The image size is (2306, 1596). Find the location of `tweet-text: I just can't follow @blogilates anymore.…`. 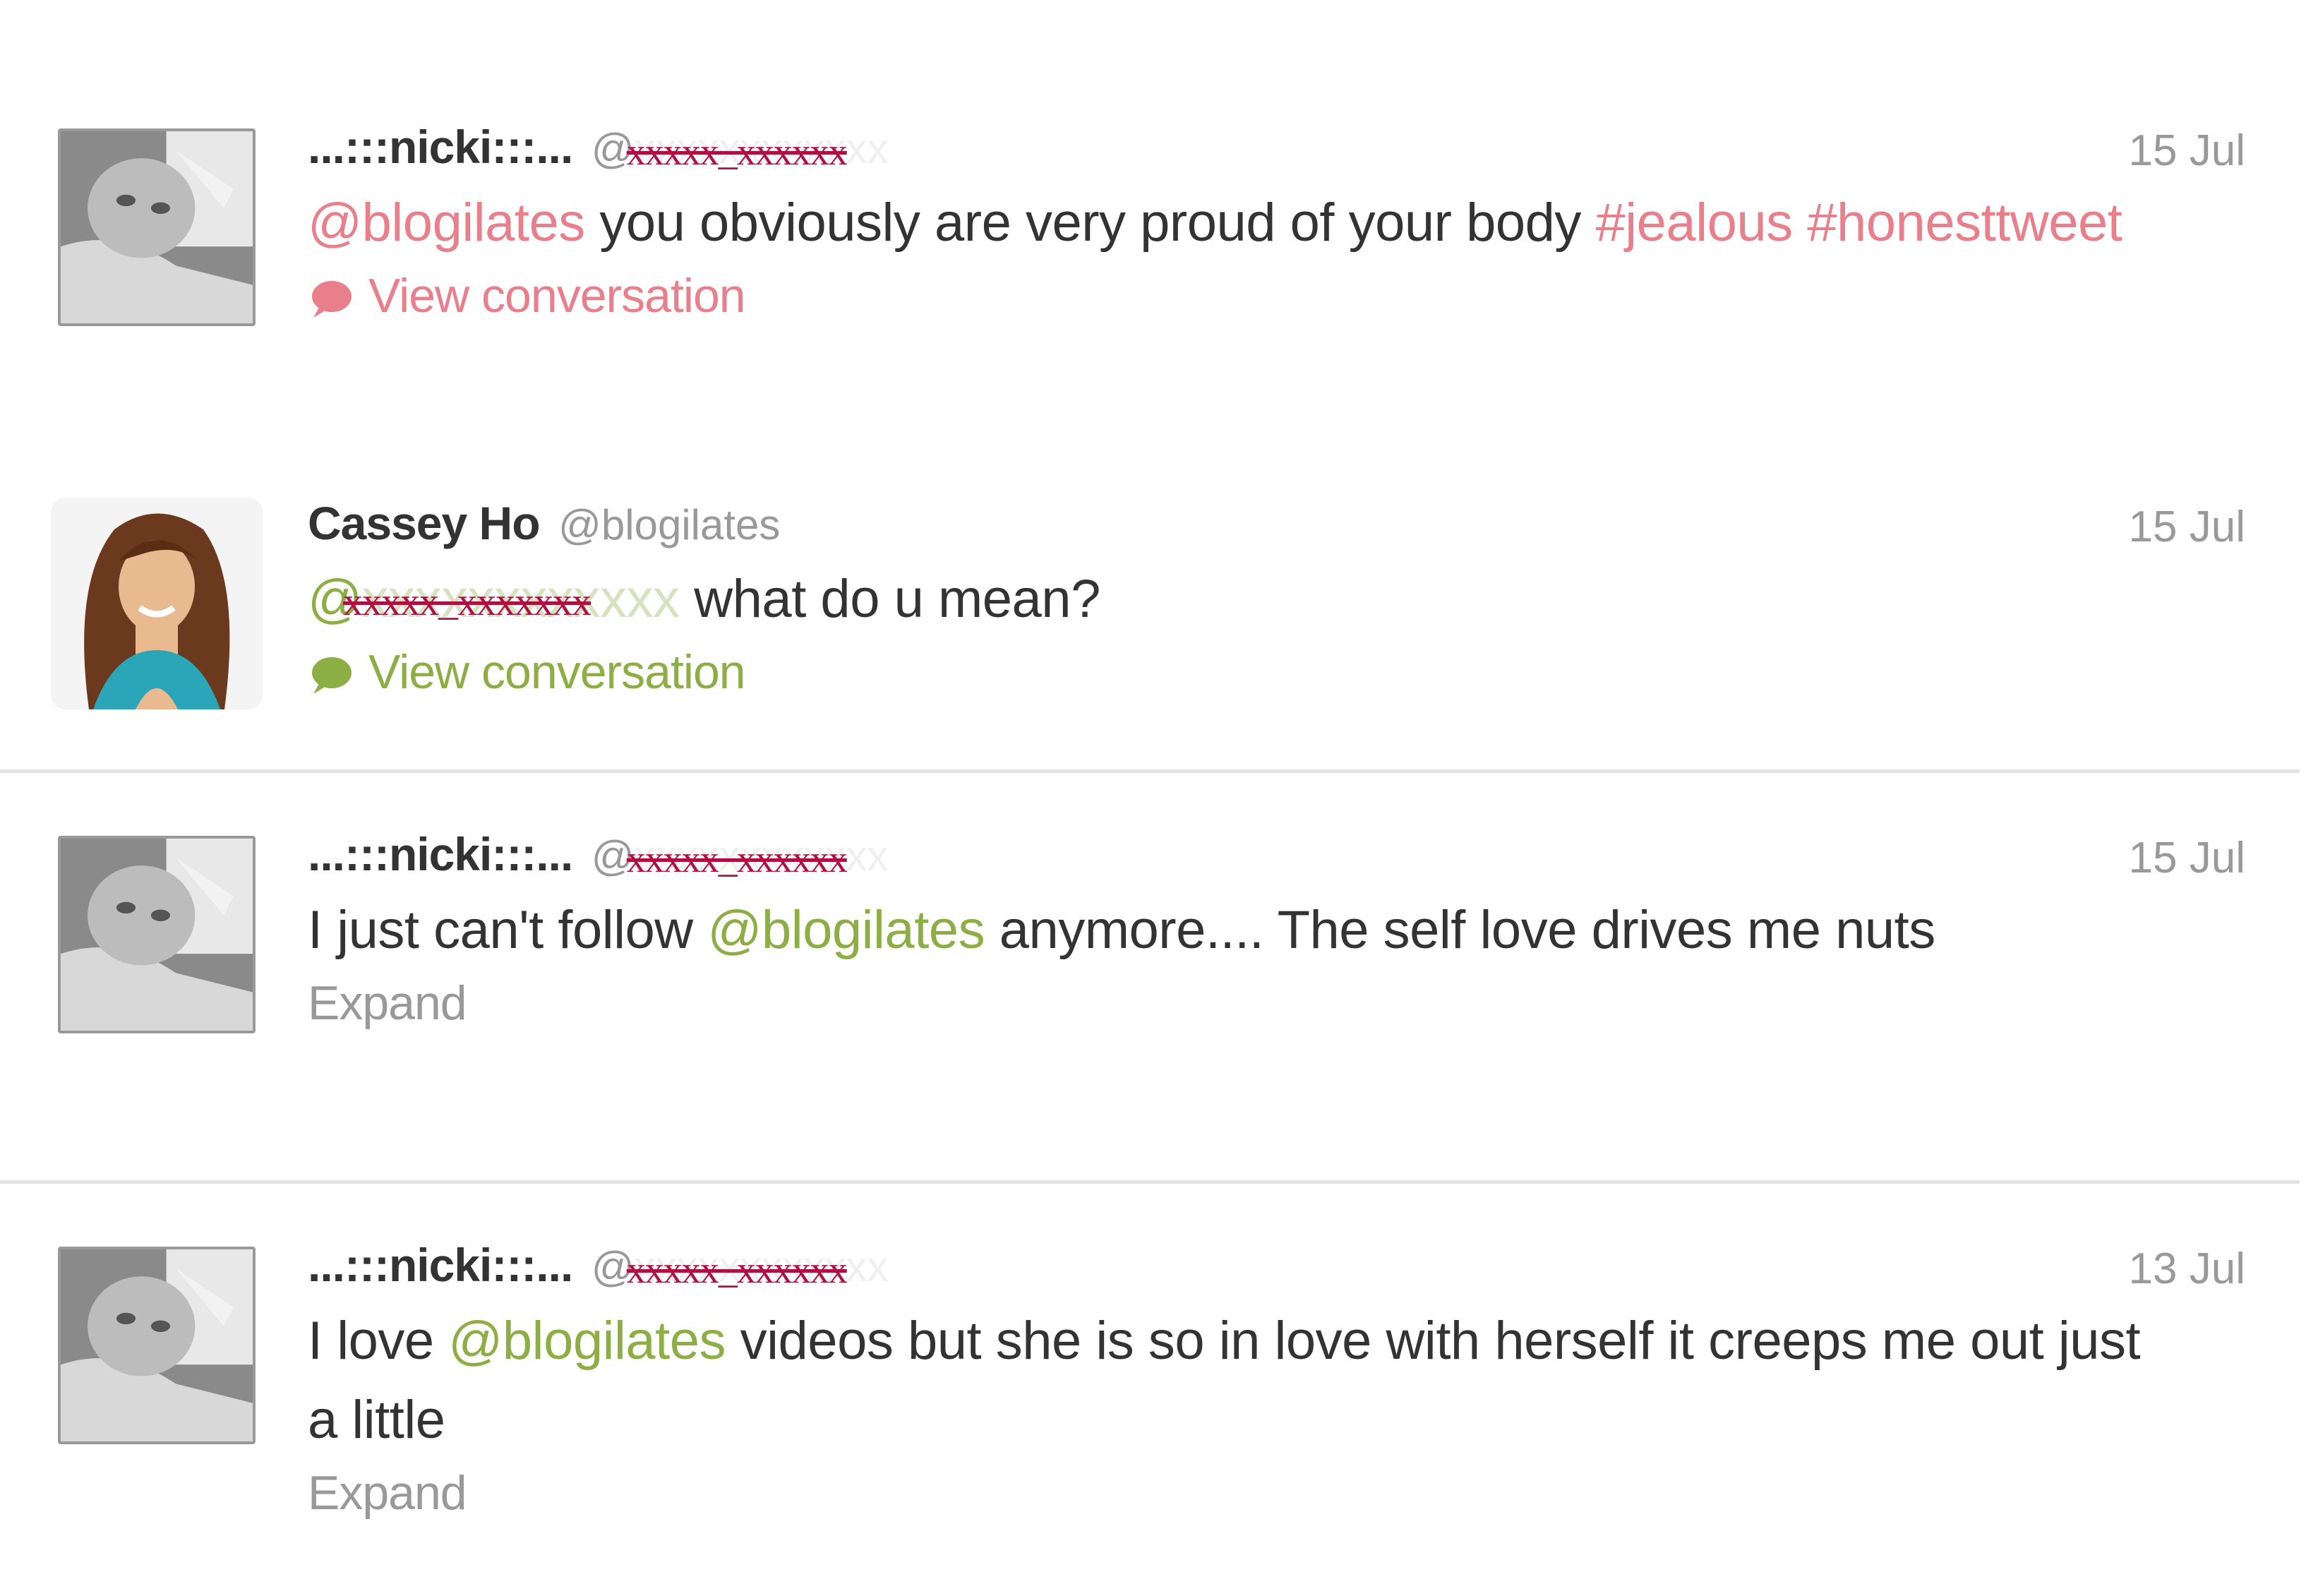

tweet-text: I just can't follow @blogilates anymore.… is located at coordinates (1243, 931).